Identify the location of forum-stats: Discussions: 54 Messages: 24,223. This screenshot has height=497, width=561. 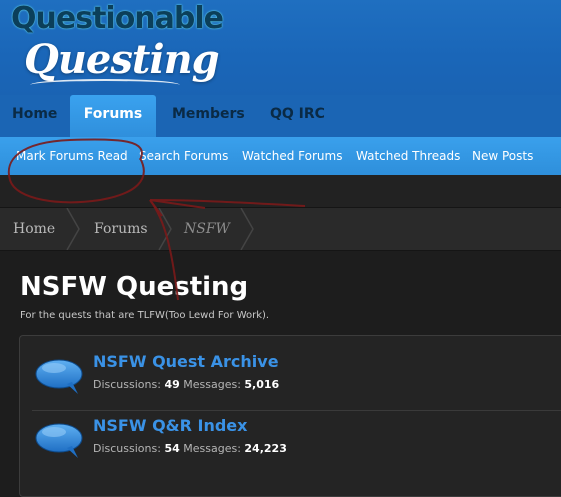
(190, 449).